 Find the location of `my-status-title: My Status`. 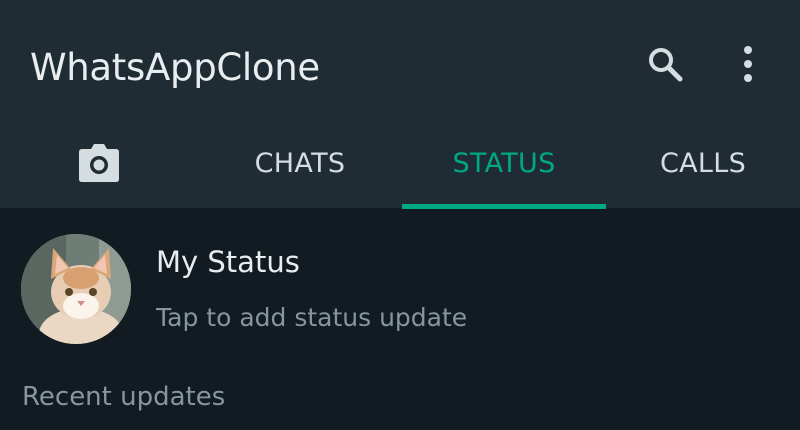

my-status-title: My Status is located at coordinates (228, 262).